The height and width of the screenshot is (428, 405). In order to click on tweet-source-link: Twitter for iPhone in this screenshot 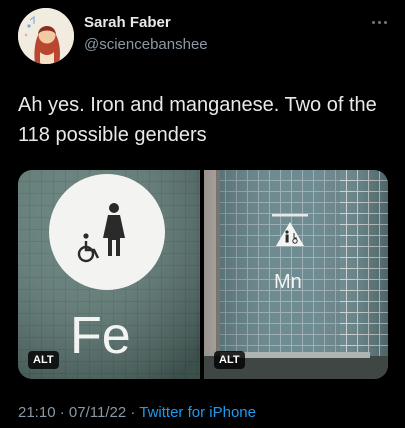, I will do `click(197, 412)`.